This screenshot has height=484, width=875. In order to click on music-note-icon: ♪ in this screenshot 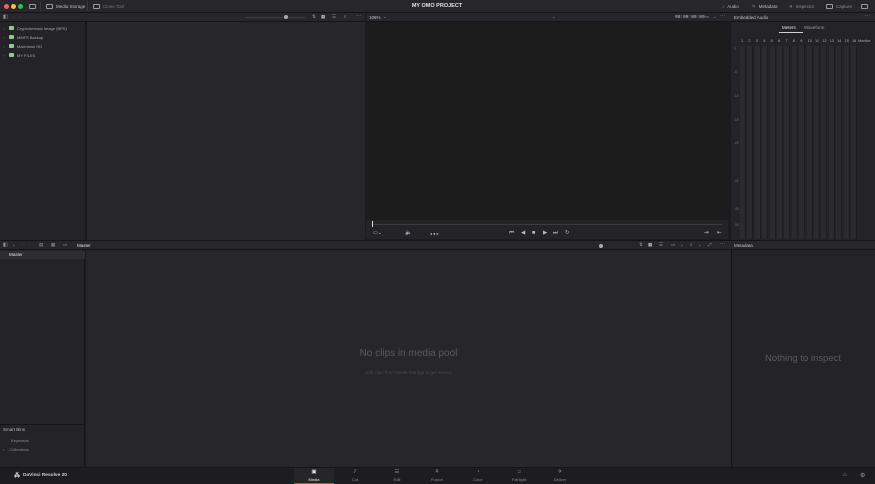, I will do `click(723, 6)`.